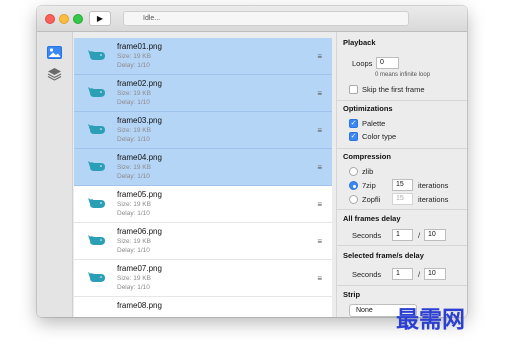  Describe the element at coordinates (139, 83) in the screenshot. I see `frame-filename: frame02.png` at that location.